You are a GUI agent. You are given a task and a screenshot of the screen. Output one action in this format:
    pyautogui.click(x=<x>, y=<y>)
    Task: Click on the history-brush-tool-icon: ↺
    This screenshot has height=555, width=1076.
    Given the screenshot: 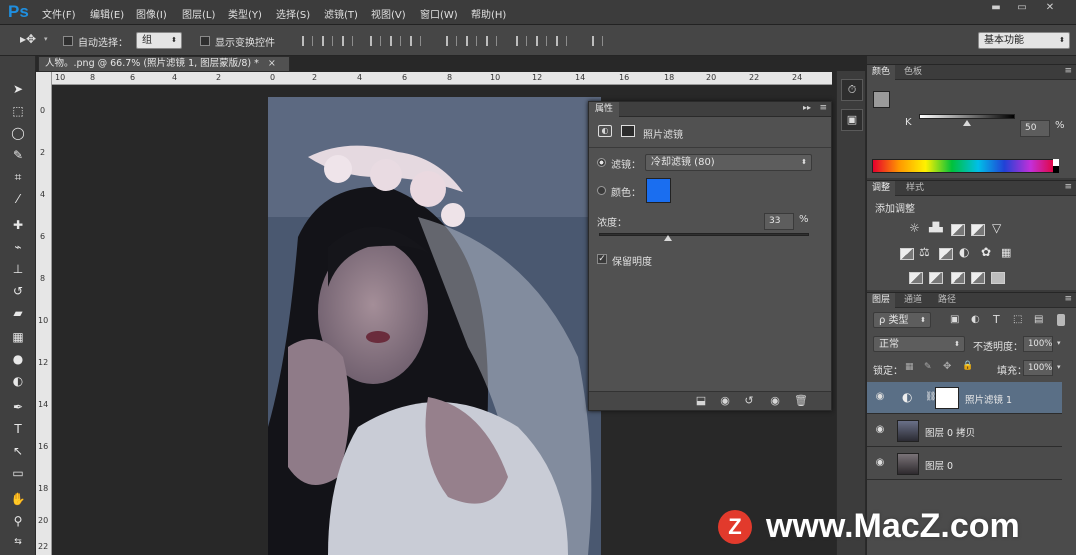 What is the action you would take?
    pyautogui.click(x=18, y=291)
    